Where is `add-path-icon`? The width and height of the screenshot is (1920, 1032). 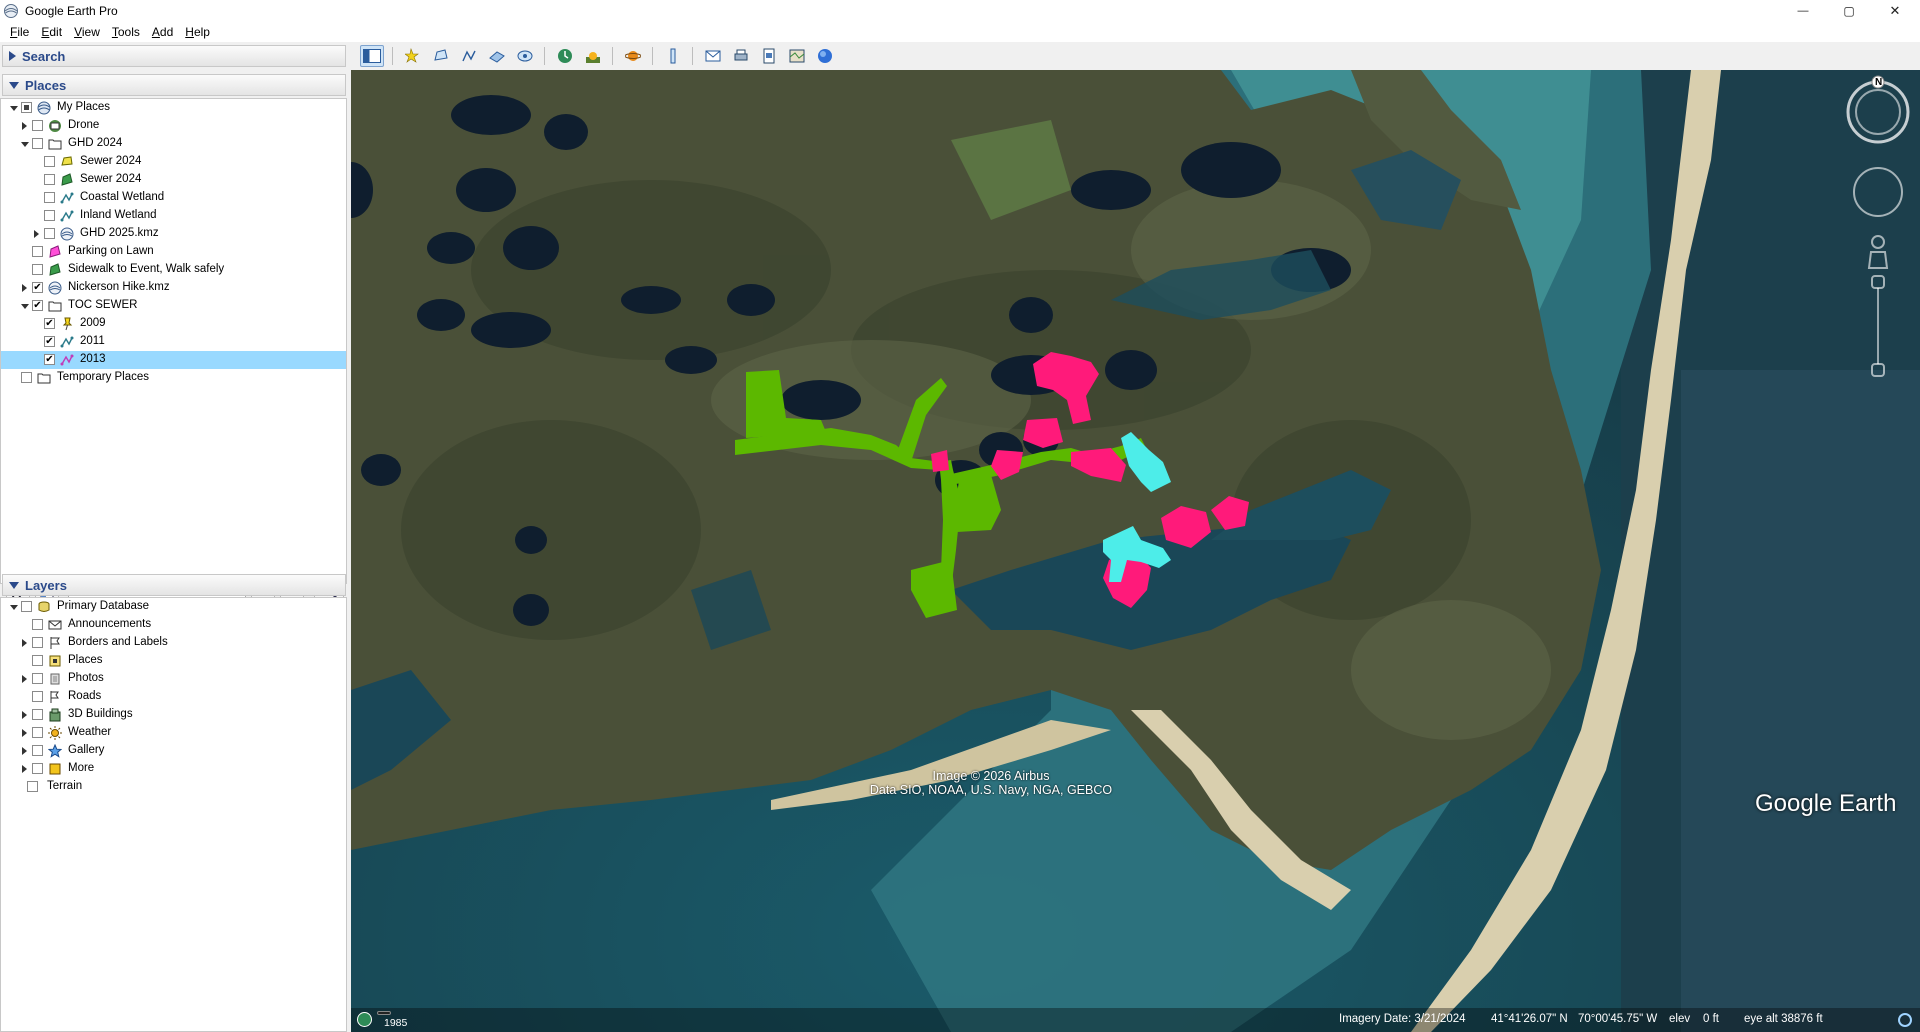 add-path-icon is located at coordinates (469, 56).